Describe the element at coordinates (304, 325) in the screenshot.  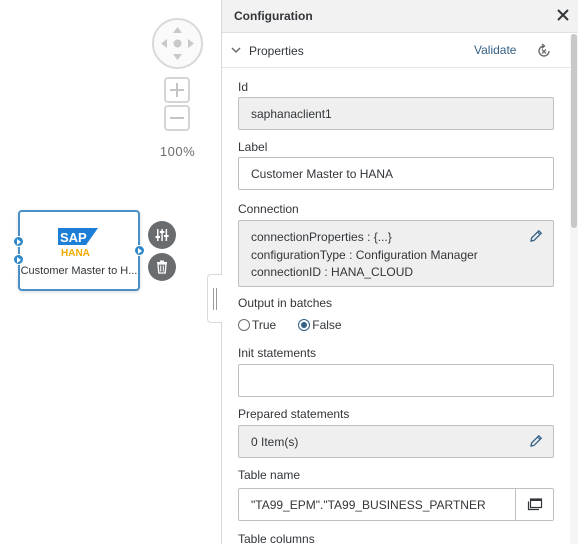
I see `radio-false-circle` at that location.